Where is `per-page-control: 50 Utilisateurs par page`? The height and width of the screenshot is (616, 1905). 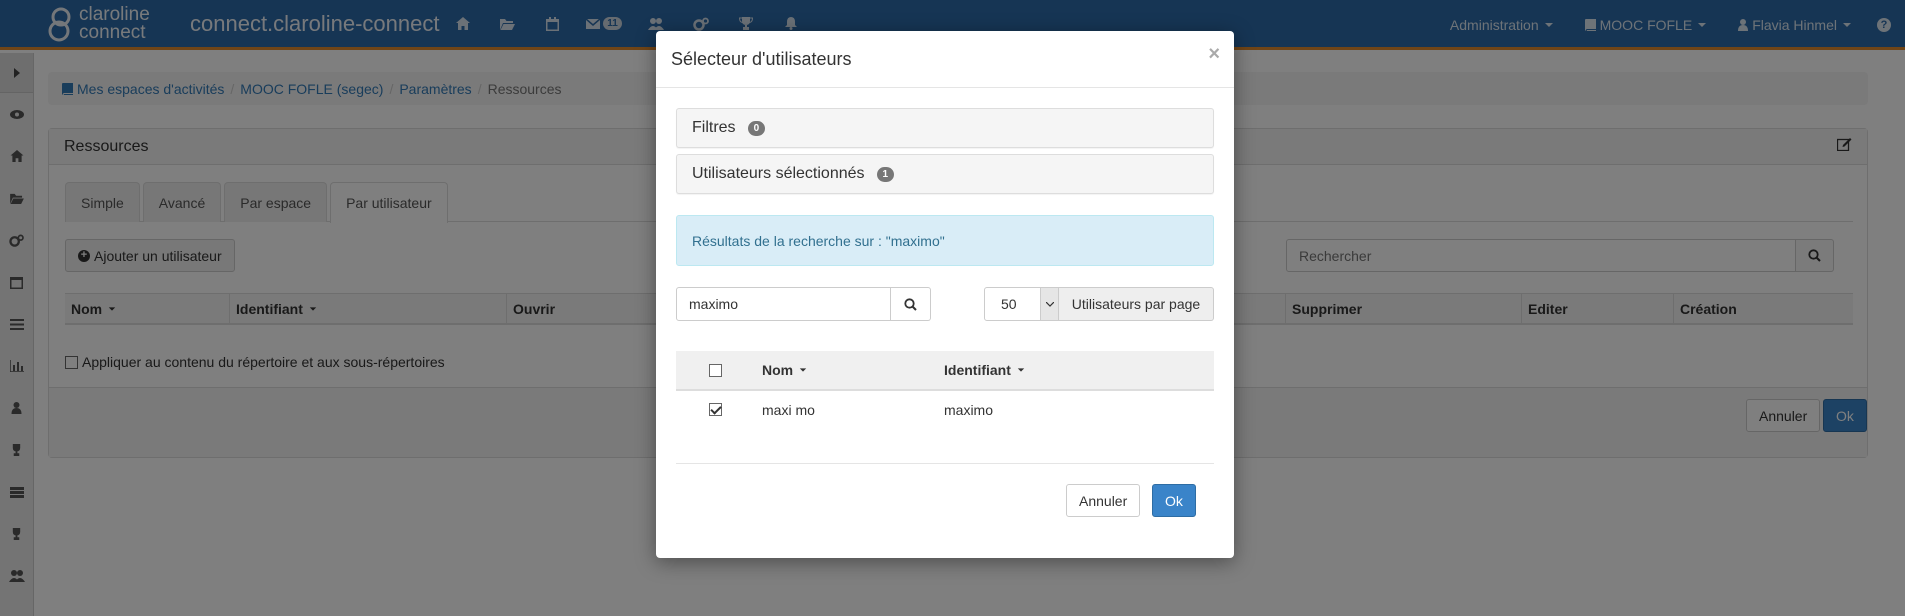
per-page-control: 50 Utilisateurs par page is located at coordinates (1099, 304).